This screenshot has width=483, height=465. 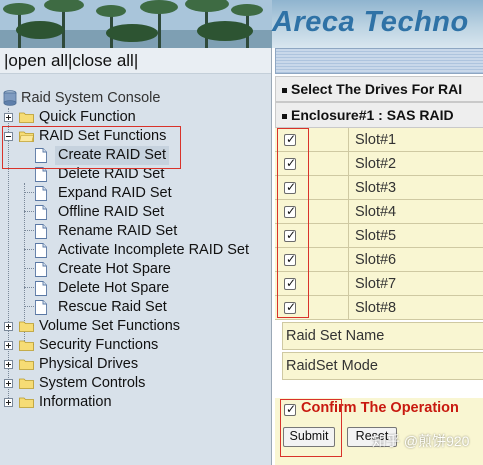 I want to click on tree-item-label: Volume Set Functions, so click(x=110, y=326).